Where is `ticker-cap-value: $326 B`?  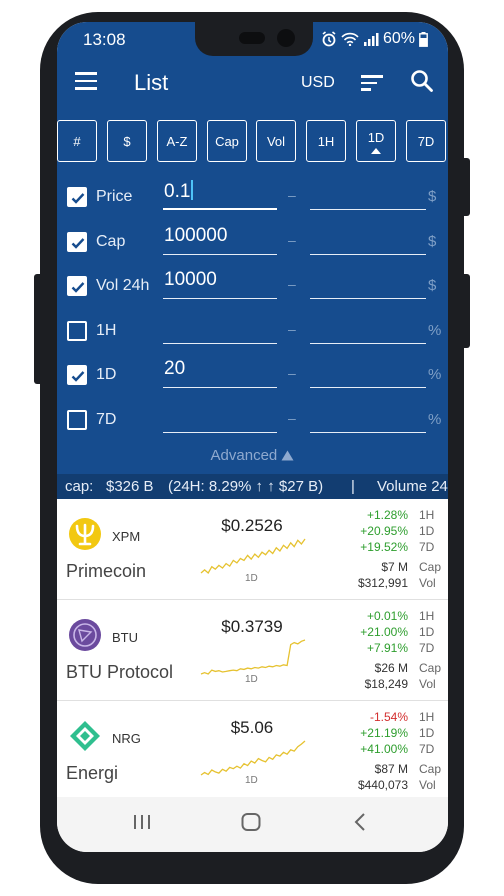
ticker-cap-value: $326 B is located at coordinates (130, 486).